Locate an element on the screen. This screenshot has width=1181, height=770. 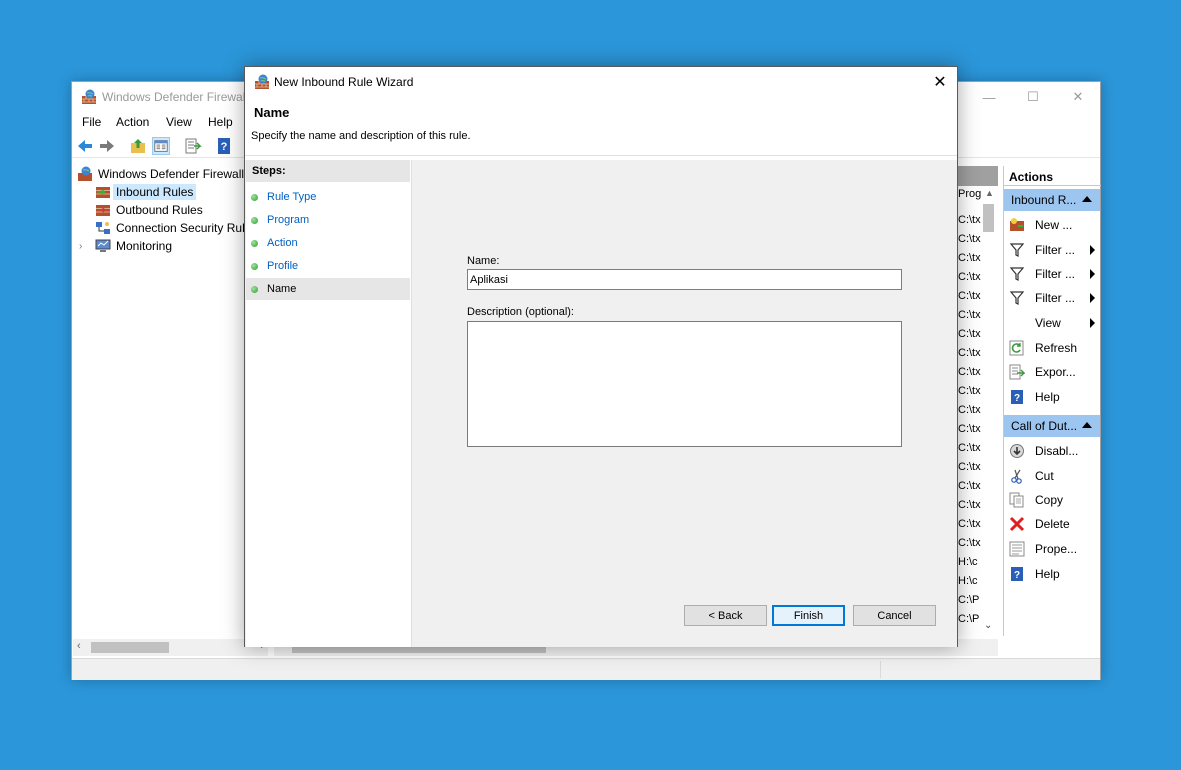
step-rule-type: Rule Type is located at coordinates (328, 197).